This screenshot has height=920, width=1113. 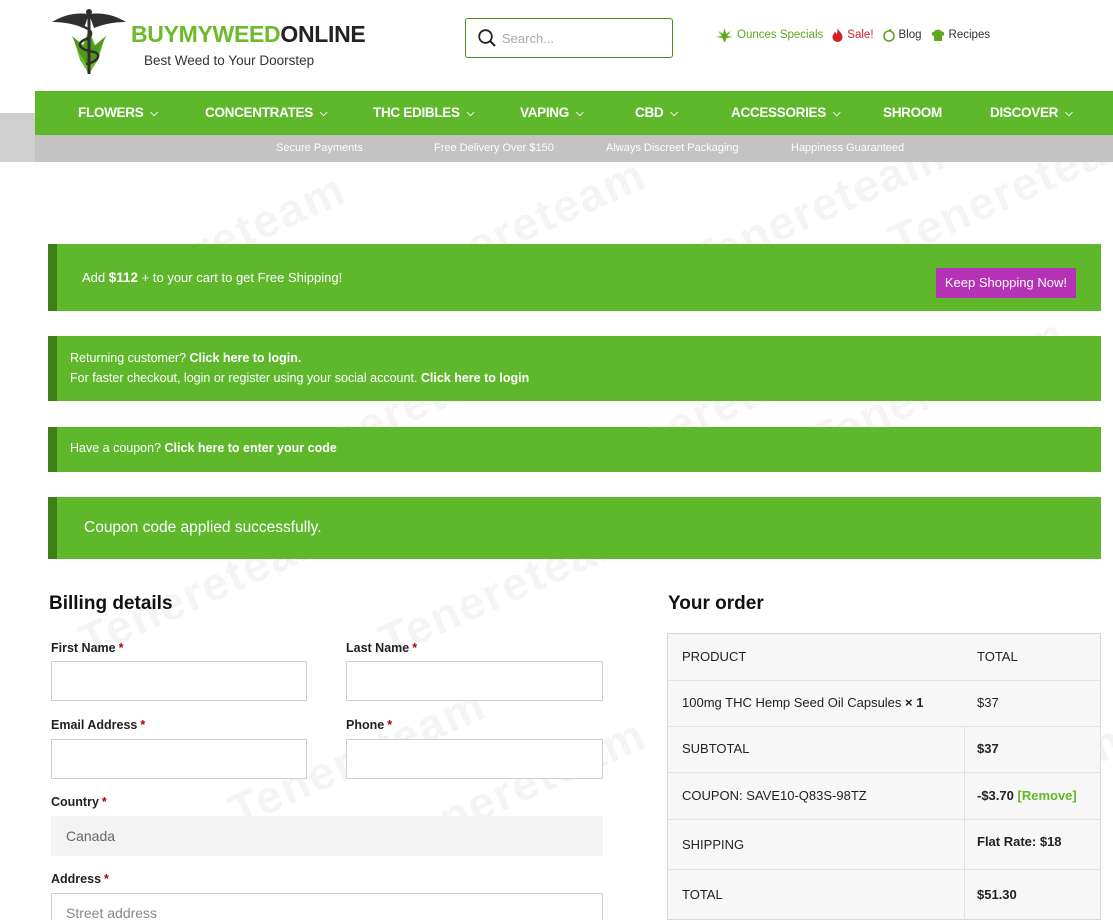 I want to click on subtotal-row: SUBTOTAL $37, so click(x=884, y=750).